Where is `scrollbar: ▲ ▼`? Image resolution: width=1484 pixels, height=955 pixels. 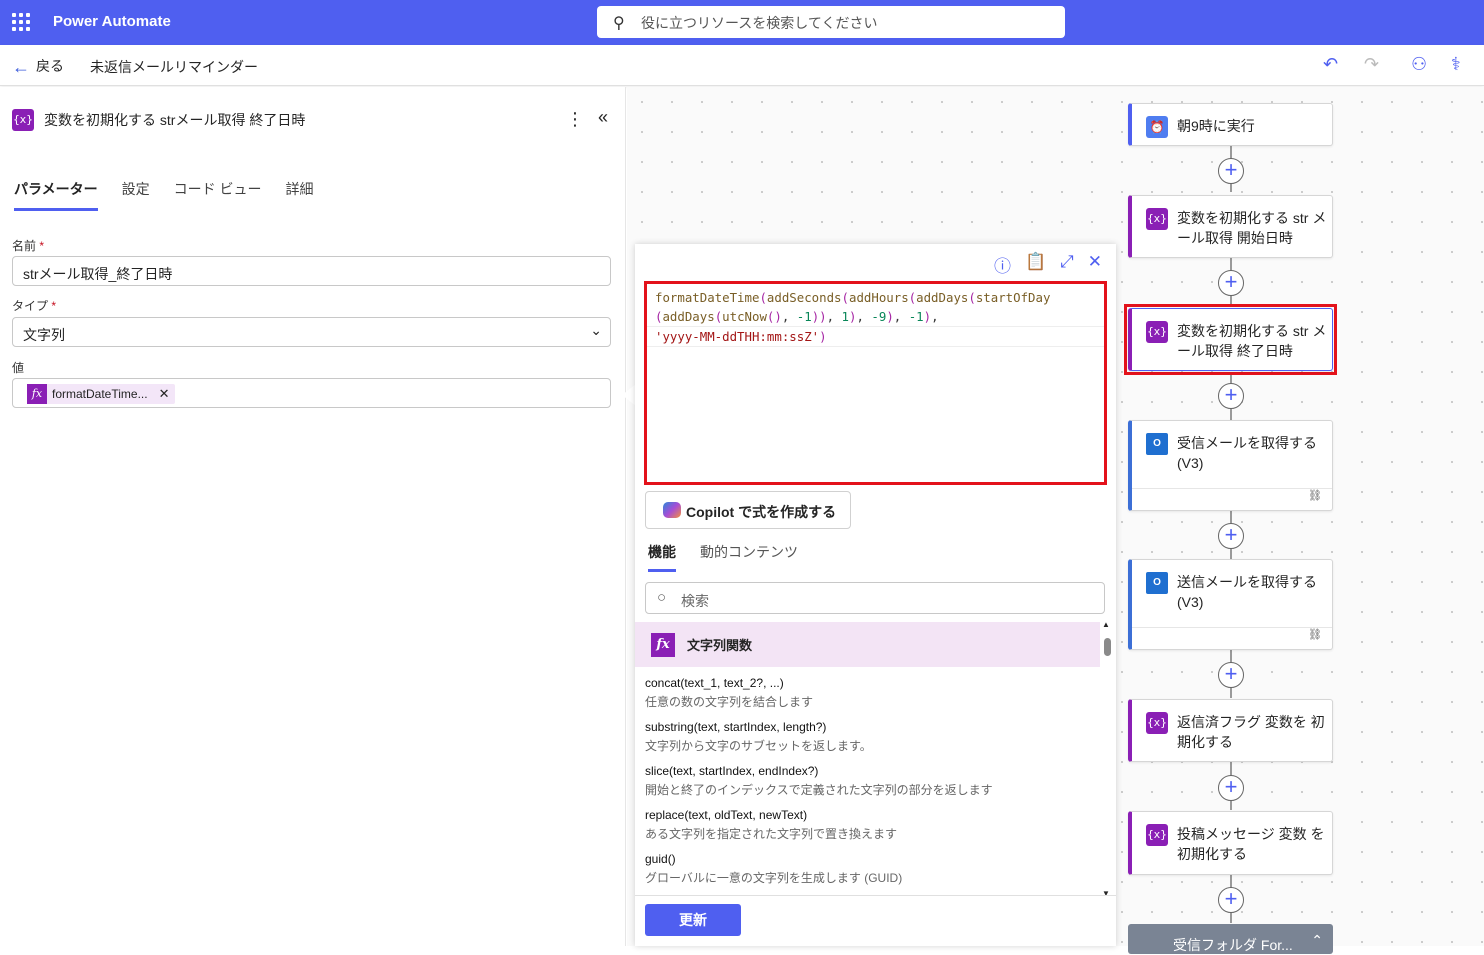 scrollbar: ▲ ▼ is located at coordinates (1107, 759).